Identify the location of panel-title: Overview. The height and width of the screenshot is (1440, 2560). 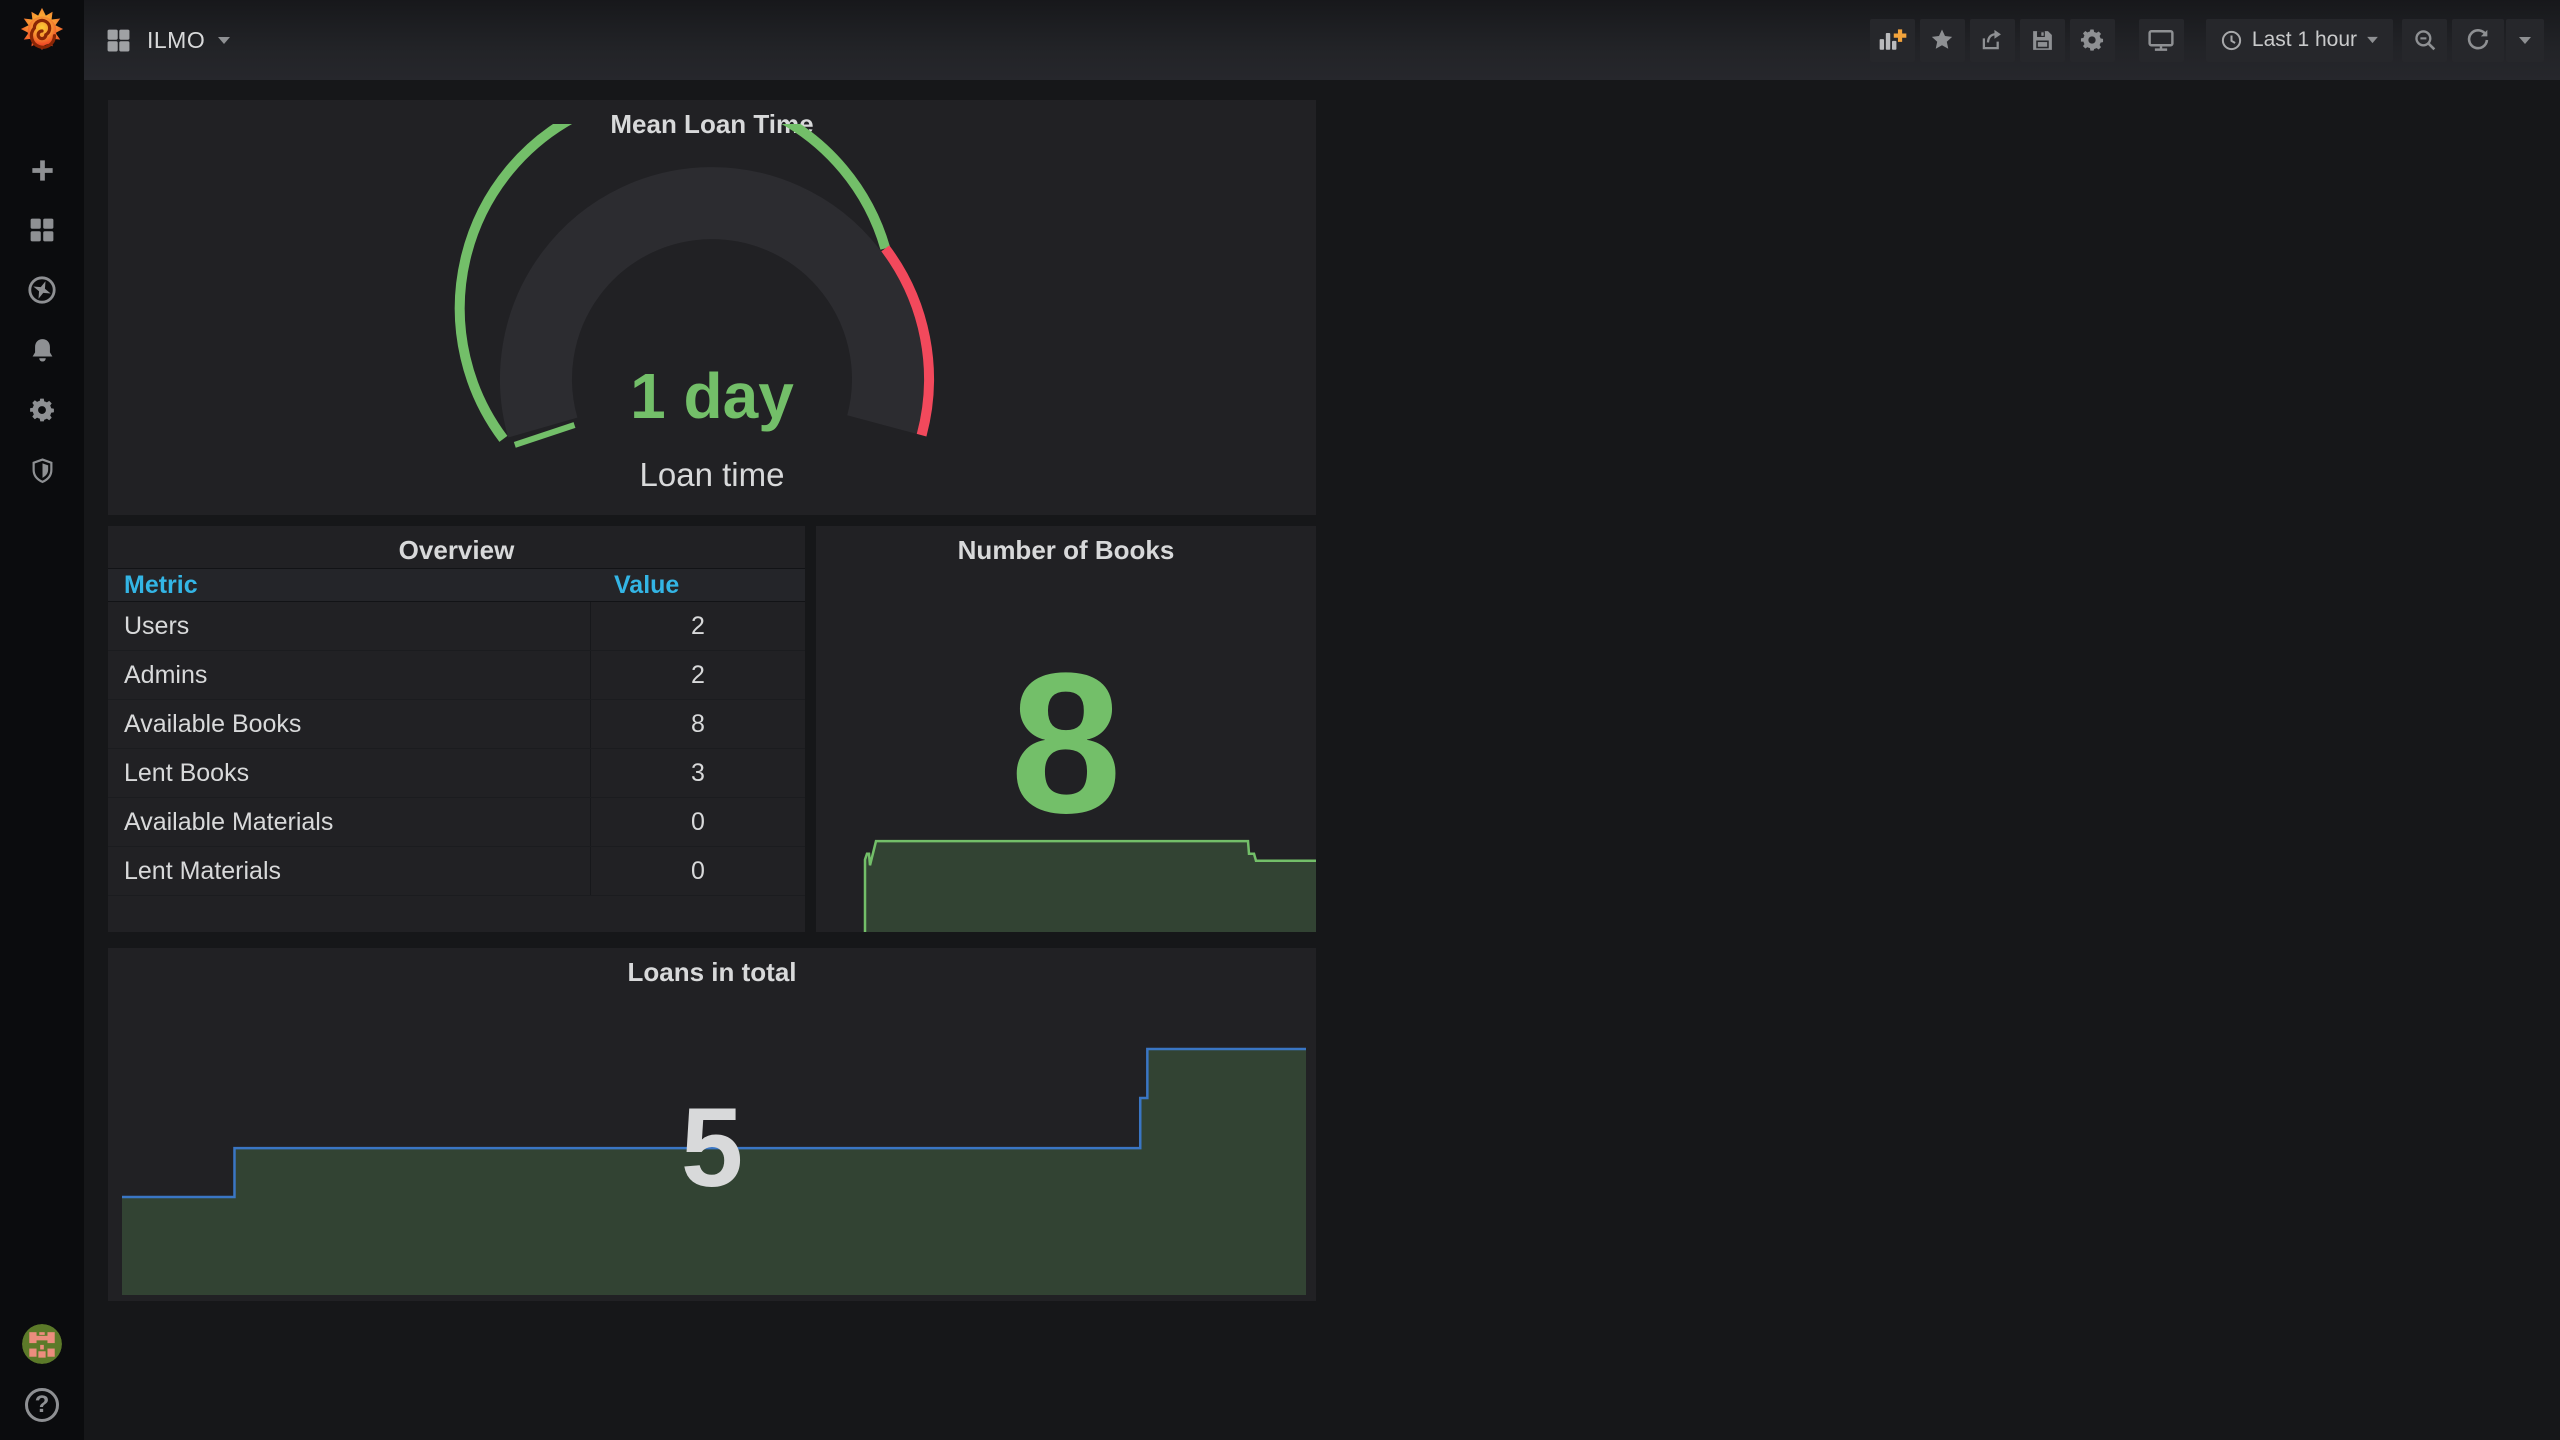
(456, 550).